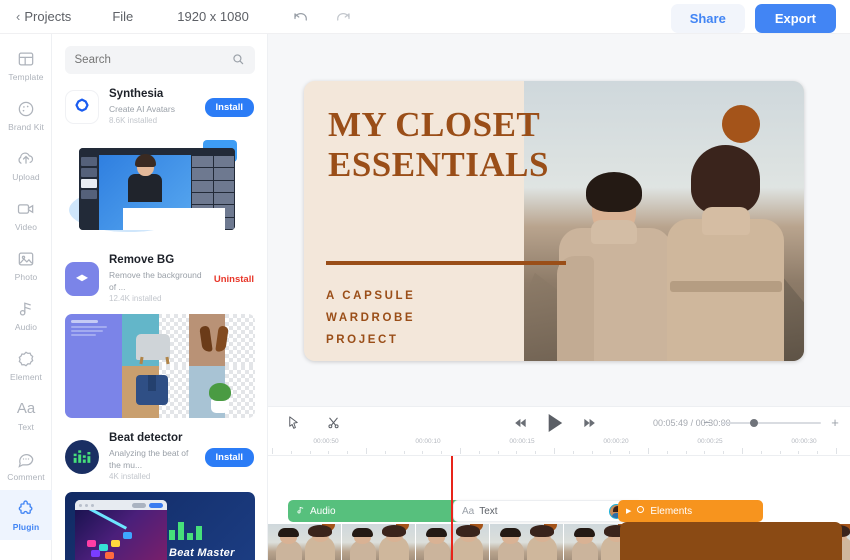 This screenshot has height=560, width=850. I want to click on card-subtitle: A CAPSULE WARDROBE PROJECT, so click(391, 318).